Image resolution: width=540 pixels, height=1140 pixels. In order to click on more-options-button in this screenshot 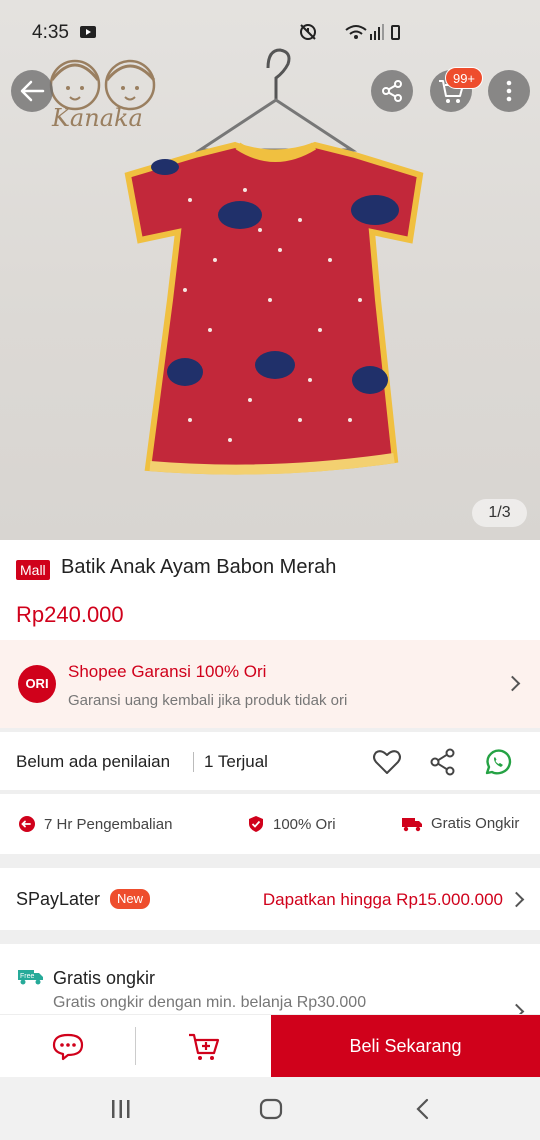, I will do `click(509, 91)`.